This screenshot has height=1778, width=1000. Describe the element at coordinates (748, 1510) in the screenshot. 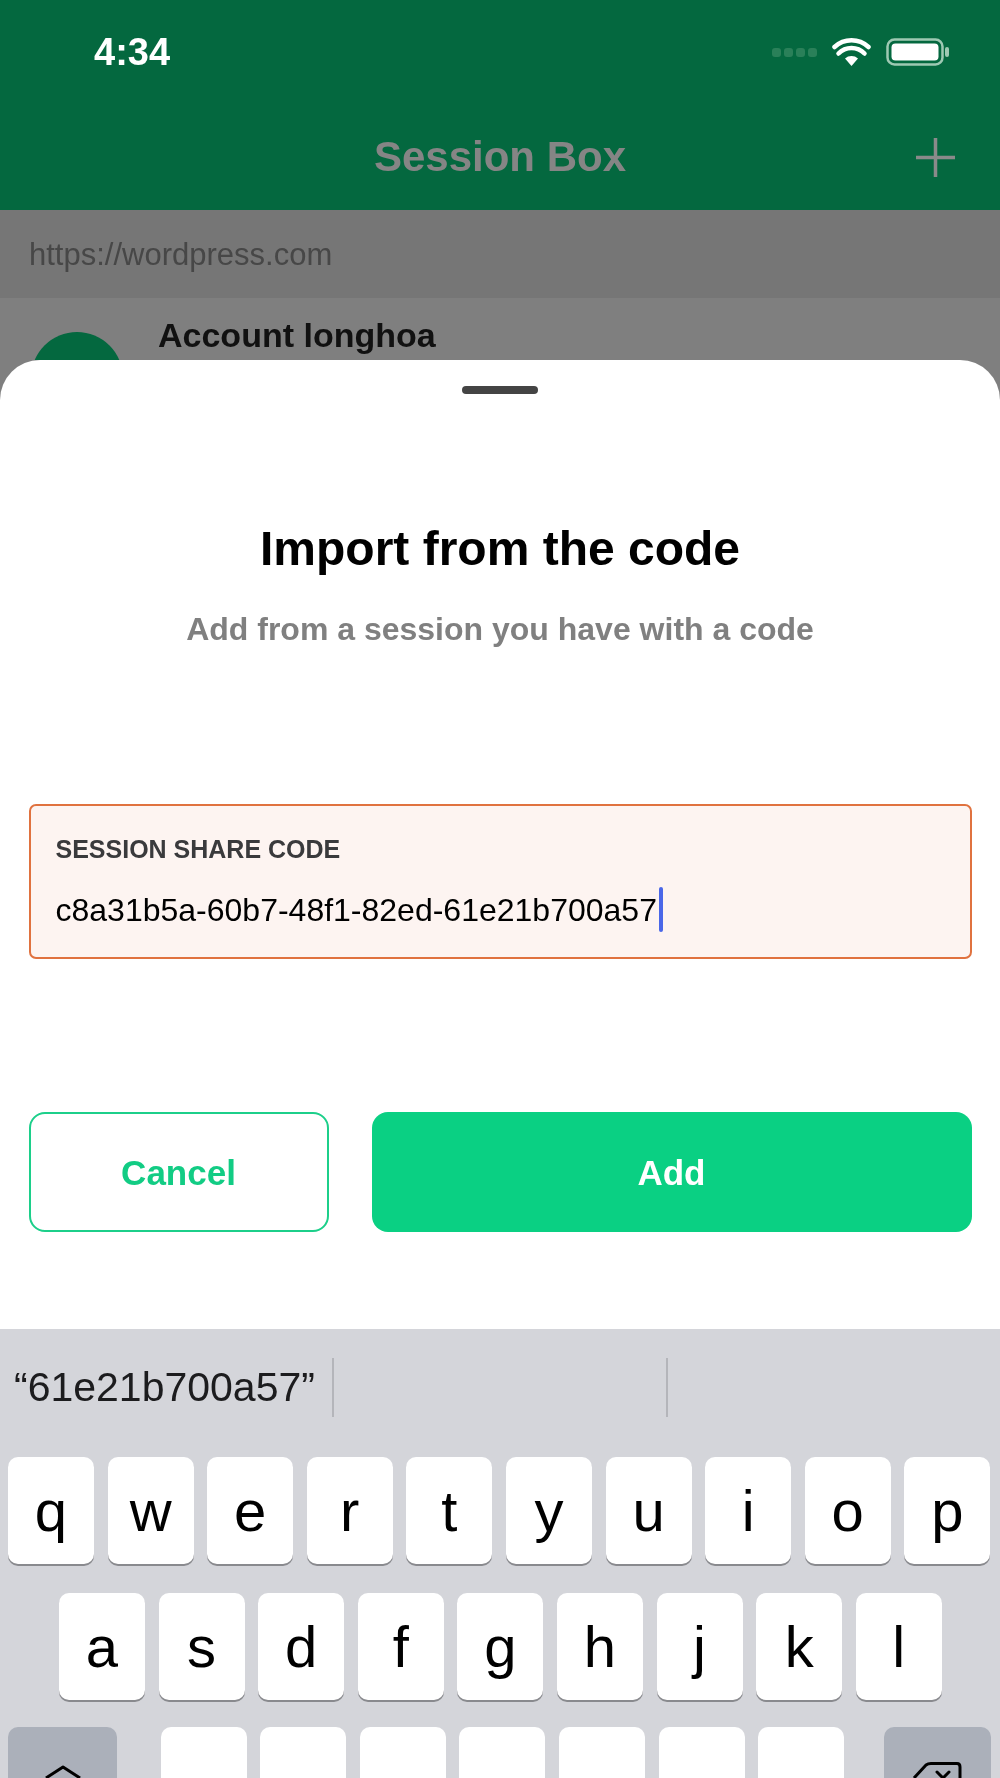

I see `keyboard-key: i` at that location.